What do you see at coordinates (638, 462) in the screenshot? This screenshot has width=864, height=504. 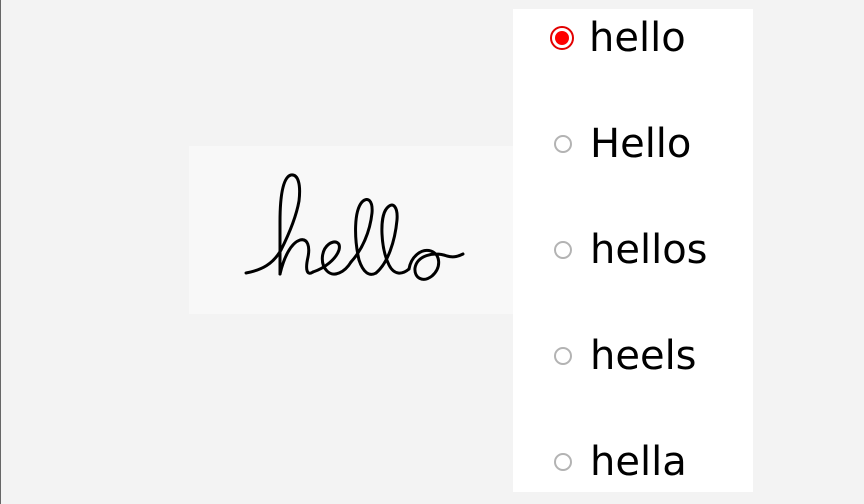 I see `suggestion-label: hella` at bounding box center [638, 462].